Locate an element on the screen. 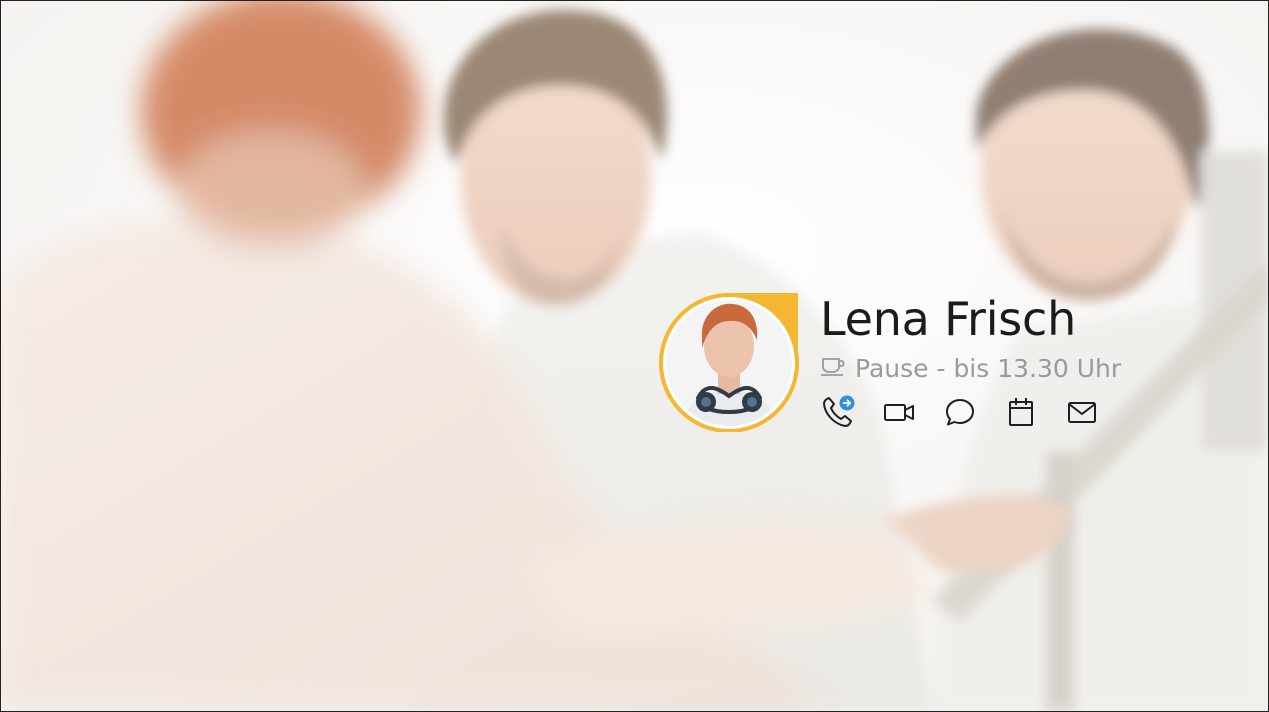  mail-icon is located at coordinates (1082, 414).